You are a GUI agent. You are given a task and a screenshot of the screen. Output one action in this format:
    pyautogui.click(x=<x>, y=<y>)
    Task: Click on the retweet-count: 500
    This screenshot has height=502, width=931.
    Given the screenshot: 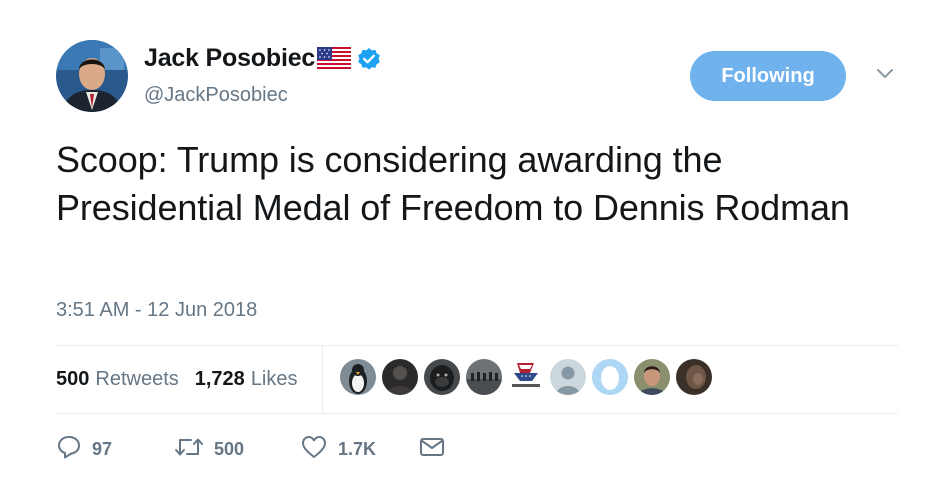 What is the action you would take?
    pyautogui.click(x=229, y=449)
    